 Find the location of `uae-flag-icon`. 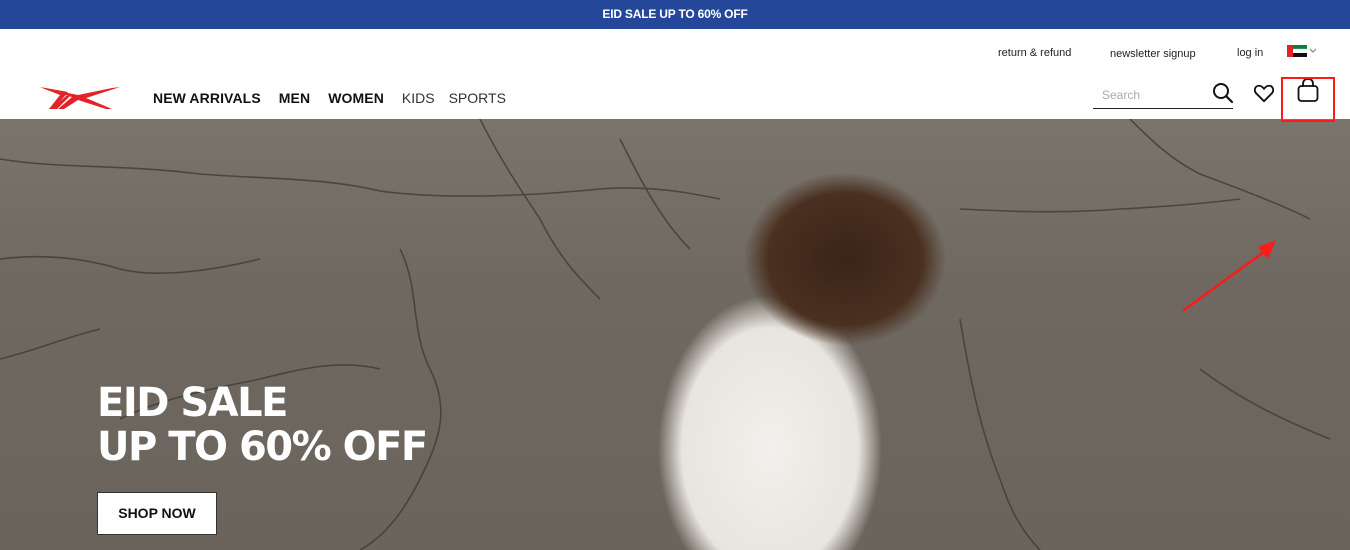

uae-flag-icon is located at coordinates (1297, 51).